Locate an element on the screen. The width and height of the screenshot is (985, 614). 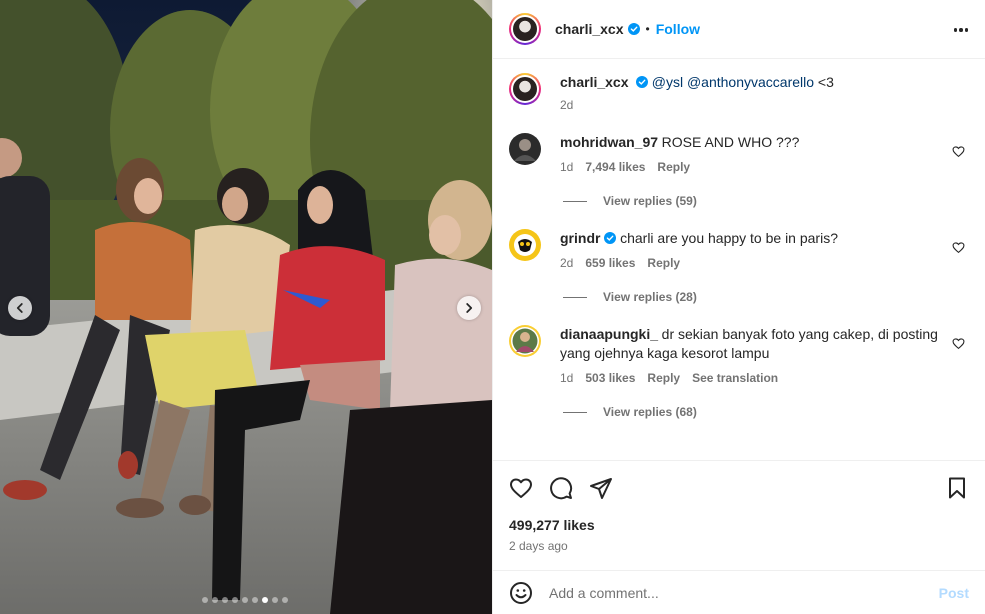
next-slide-button is located at coordinates (469, 308).